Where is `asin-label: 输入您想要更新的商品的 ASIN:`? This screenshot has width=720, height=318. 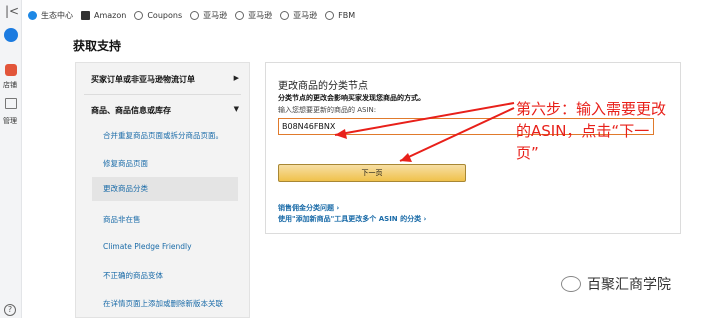
asin-label: 输入您想要更新的商品的 ASIN: is located at coordinates (327, 110).